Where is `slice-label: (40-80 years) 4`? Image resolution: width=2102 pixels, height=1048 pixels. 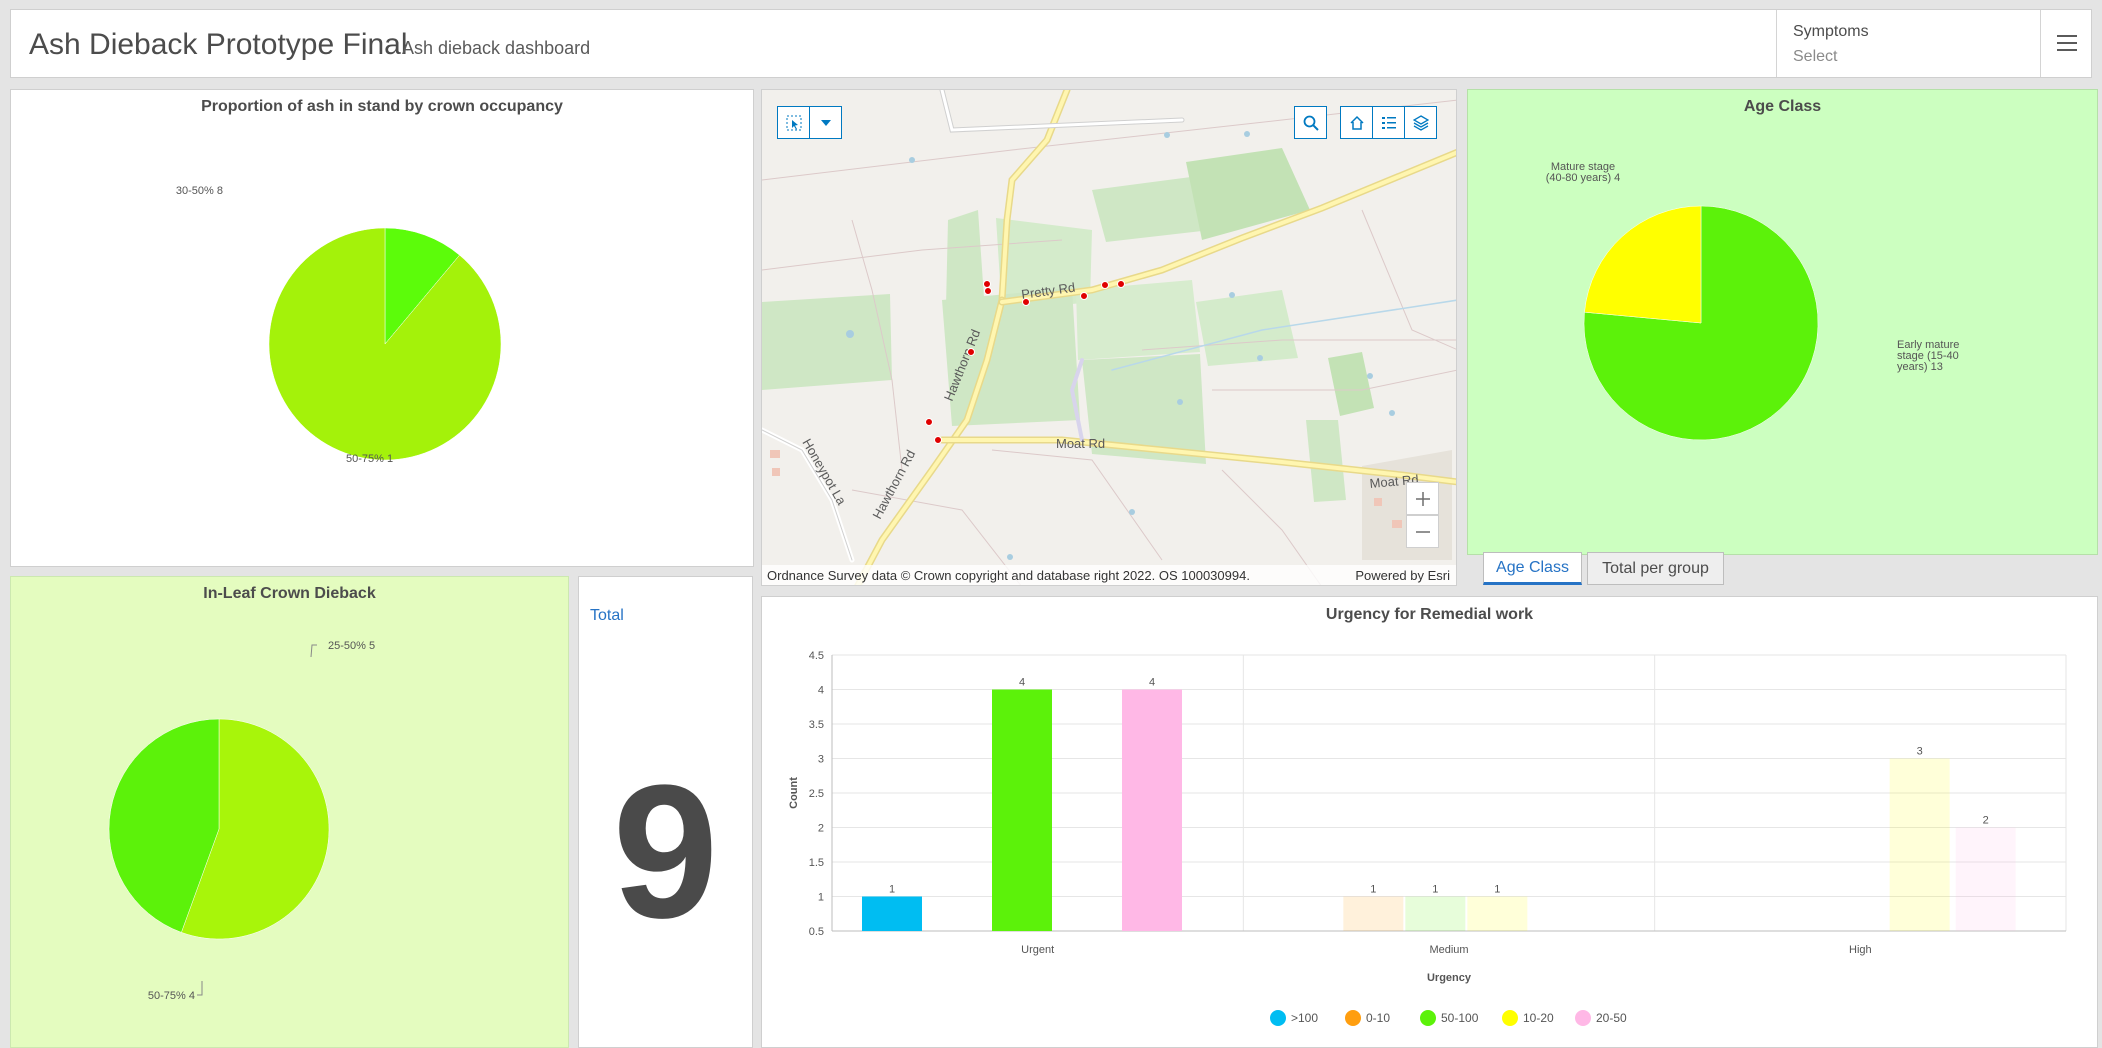 slice-label: (40-80 years) 4 is located at coordinates (1583, 178).